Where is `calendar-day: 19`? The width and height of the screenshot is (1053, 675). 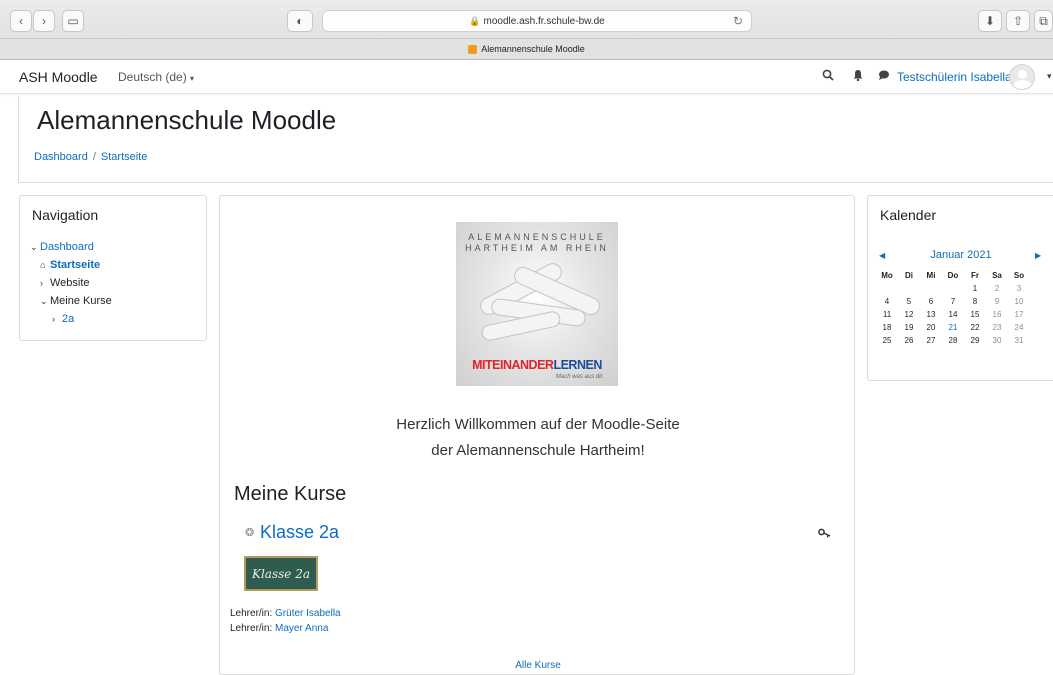
calendar-day: 19 is located at coordinates (909, 327).